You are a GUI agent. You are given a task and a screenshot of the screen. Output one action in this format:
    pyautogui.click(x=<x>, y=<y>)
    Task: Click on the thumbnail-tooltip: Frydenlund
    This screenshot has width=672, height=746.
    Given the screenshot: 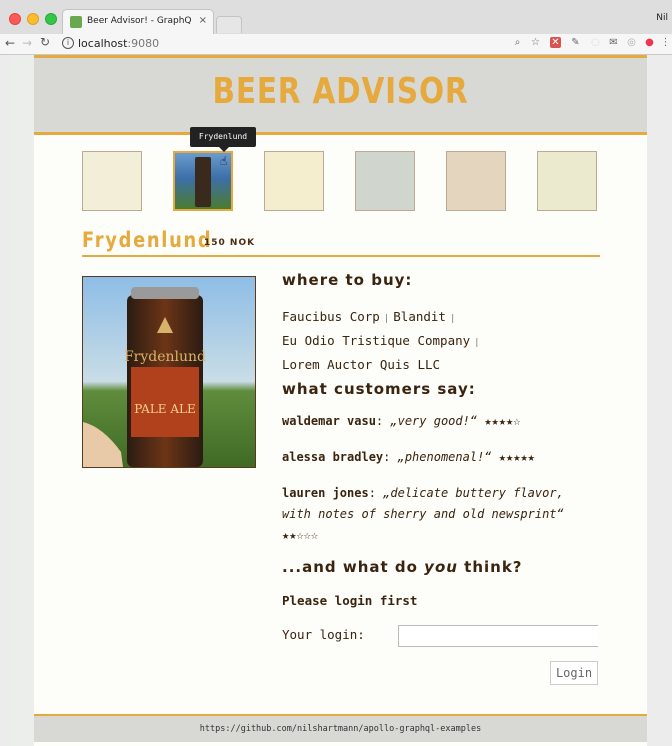 What is the action you would take?
    pyautogui.click(x=223, y=139)
    